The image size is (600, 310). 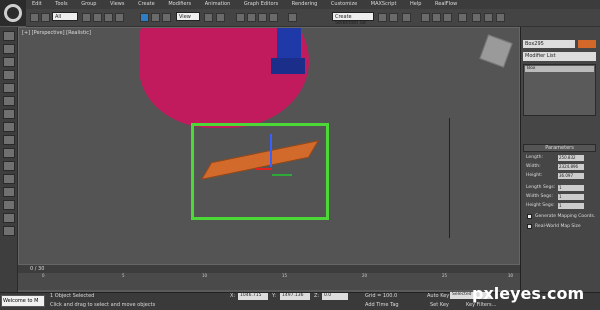 What do you see at coordinates (559, 56) in the screenshot?
I see `modifier-list-dropdown: Modifier List` at bounding box center [559, 56].